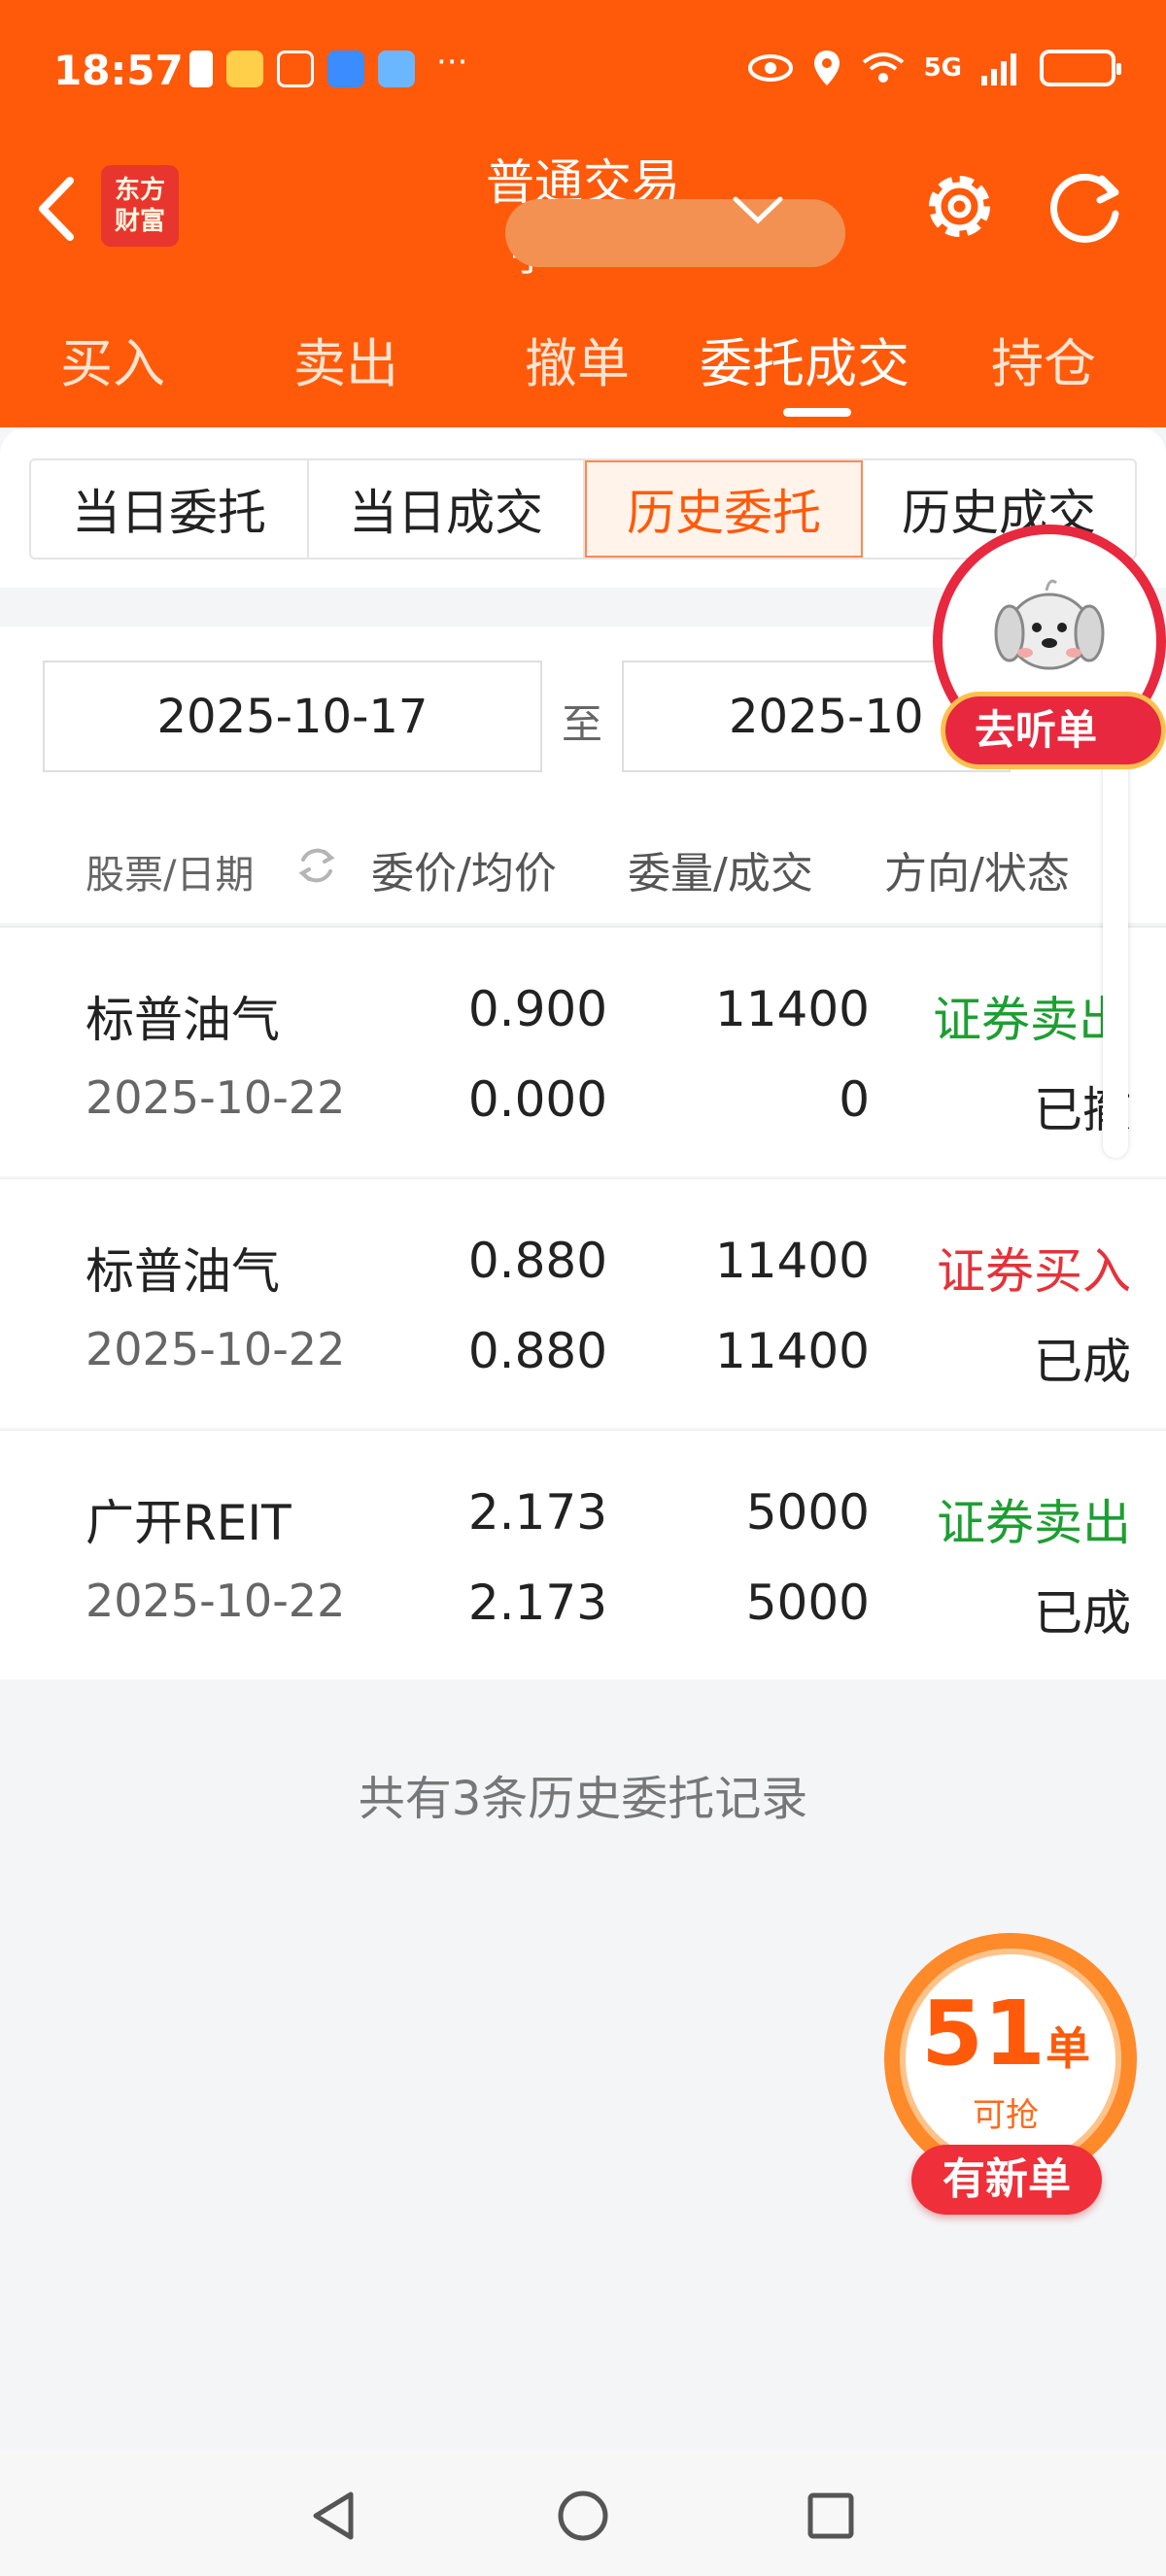 Image resolution: width=1166 pixels, height=2576 pixels. Describe the element at coordinates (447, 509) in the screenshot. I see `subtab-today-trades: 当日成交` at that location.